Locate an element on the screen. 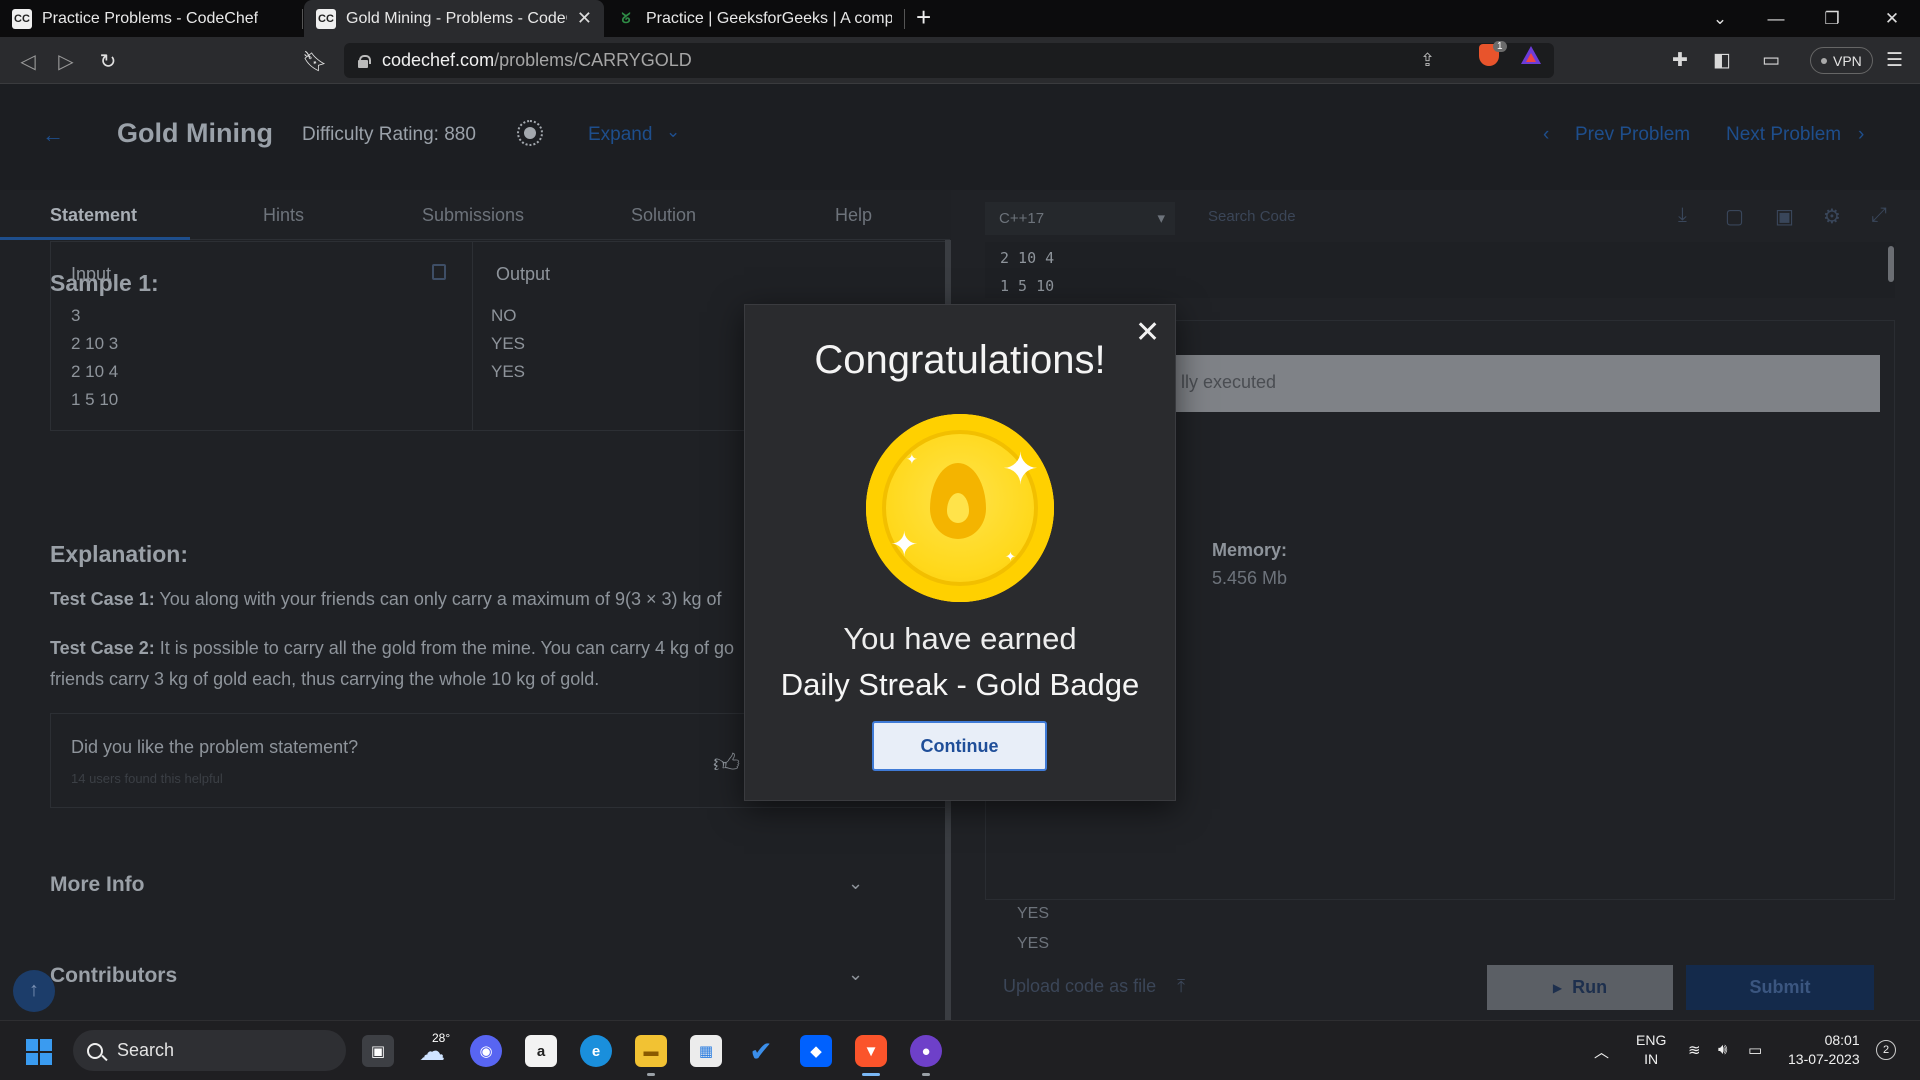 Image resolution: width=1920 pixels, height=1080 pixels. taskbar-search-label: Search is located at coordinates (146, 1050).